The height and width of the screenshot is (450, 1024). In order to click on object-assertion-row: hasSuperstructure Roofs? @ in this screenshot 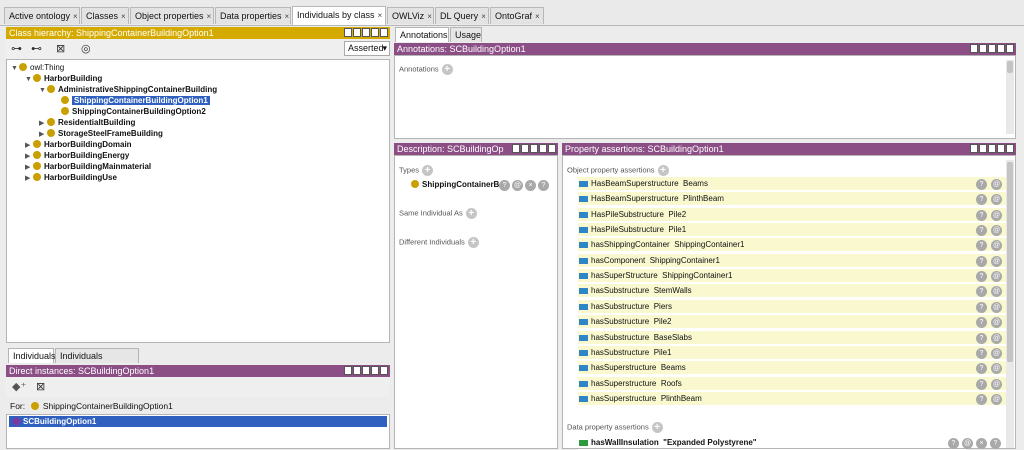, I will do `click(792, 384)`.